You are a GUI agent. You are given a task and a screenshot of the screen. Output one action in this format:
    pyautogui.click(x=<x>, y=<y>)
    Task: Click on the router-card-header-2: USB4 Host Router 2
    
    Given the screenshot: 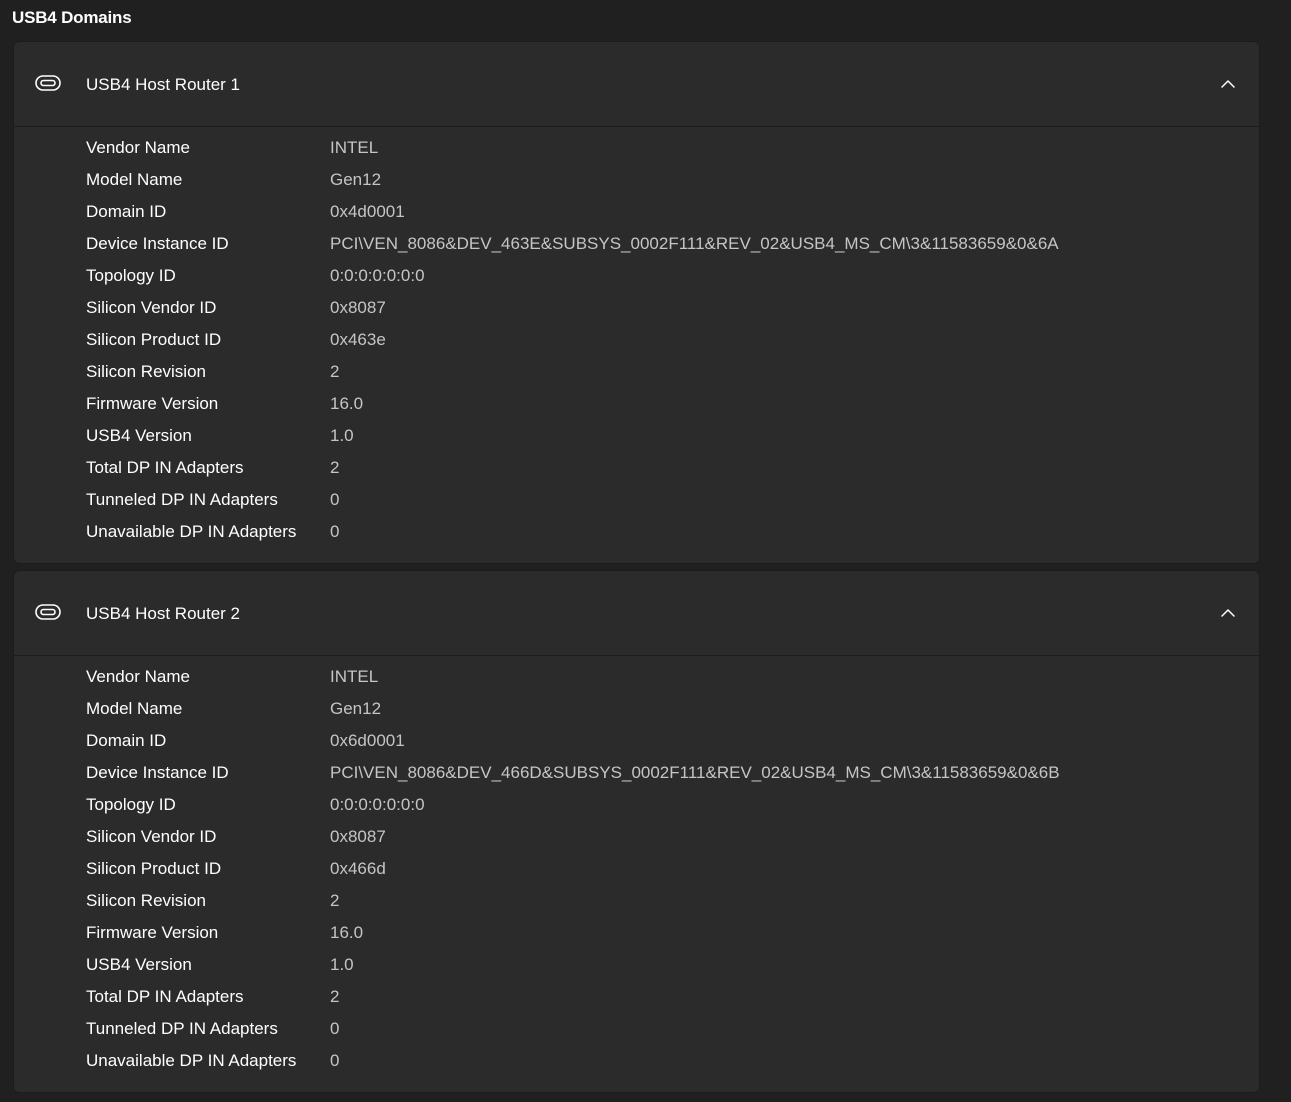 What is the action you would take?
    pyautogui.click(x=636, y=613)
    